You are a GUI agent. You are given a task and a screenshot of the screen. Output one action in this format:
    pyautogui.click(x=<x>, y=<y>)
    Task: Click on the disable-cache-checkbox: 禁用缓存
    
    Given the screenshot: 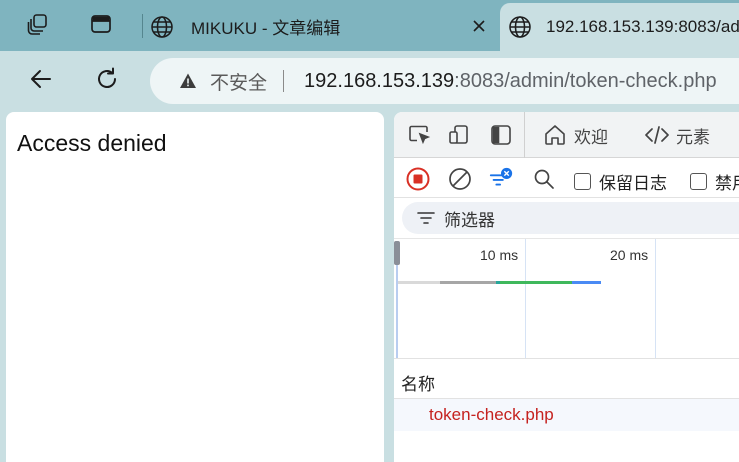 What is the action you would take?
    pyautogui.click(x=714, y=181)
    